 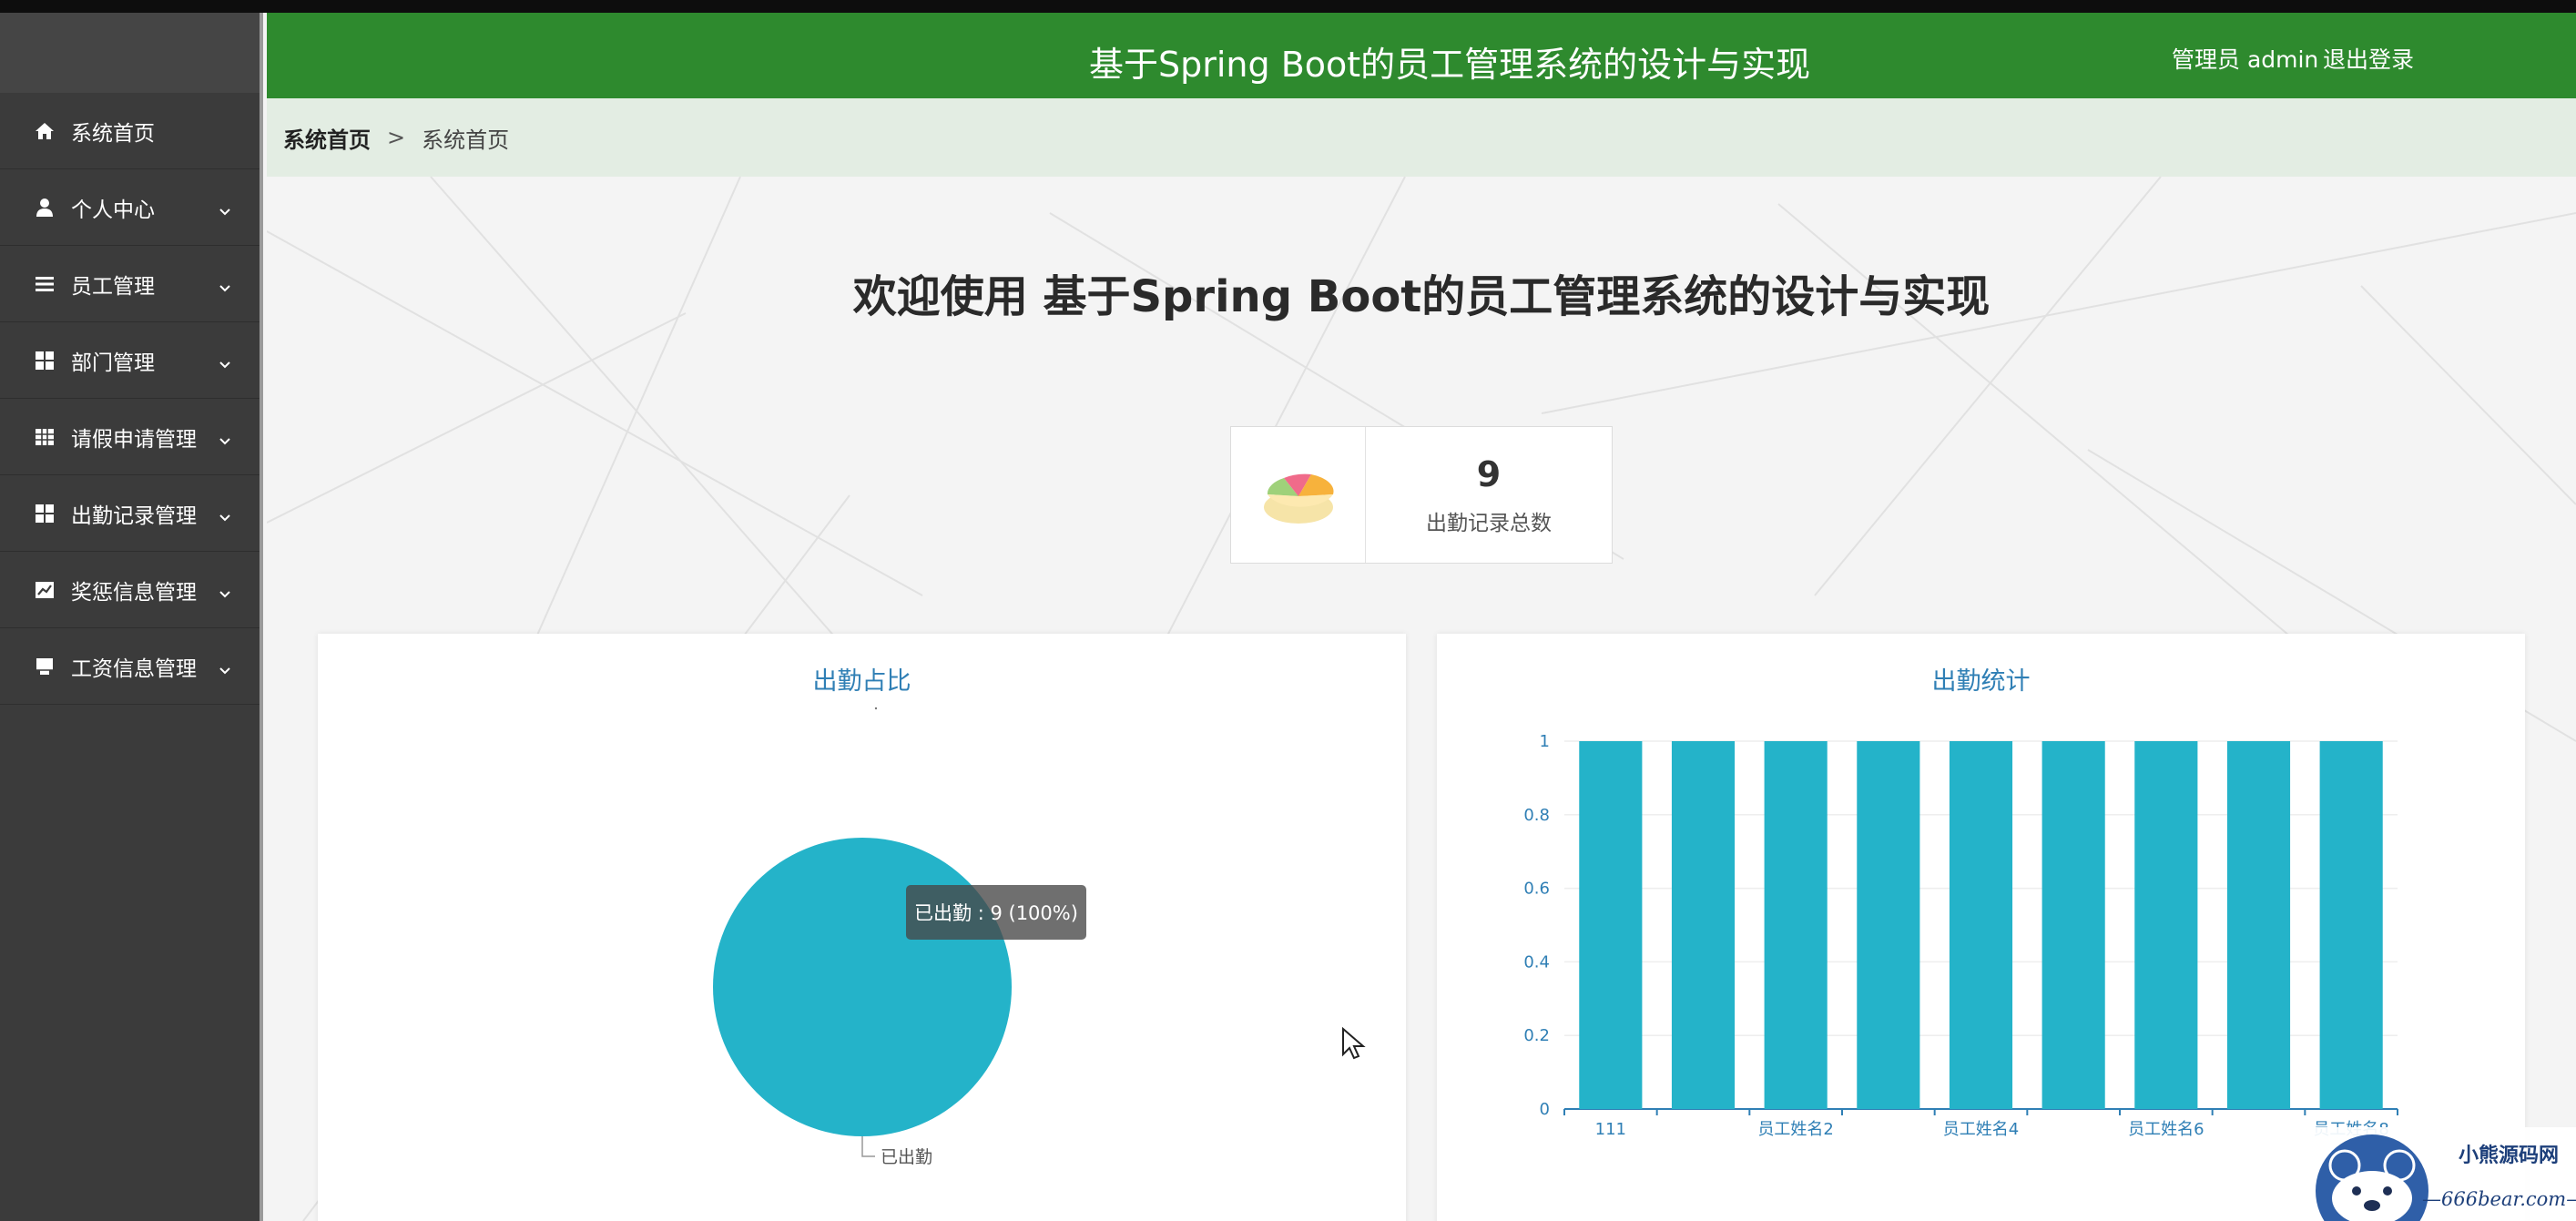 What do you see at coordinates (2499, 1199) in the screenshot?
I see `watermark-url: —666bear.com—` at bounding box center [2499, 1199].